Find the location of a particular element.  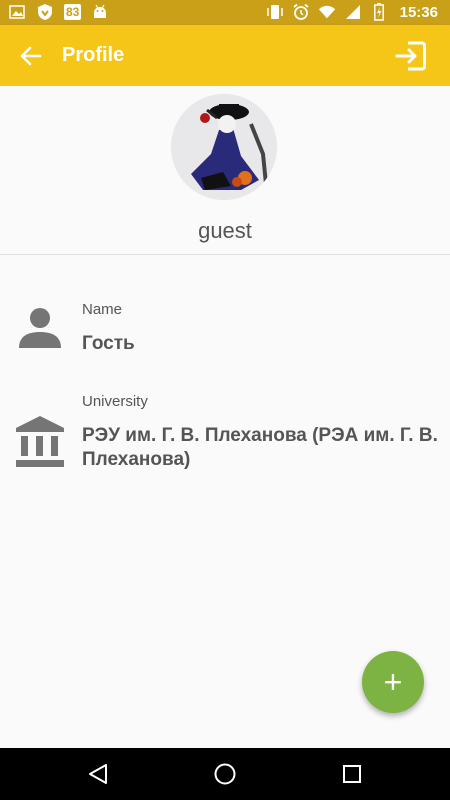

logout-button is located at coordinates (411, 56).